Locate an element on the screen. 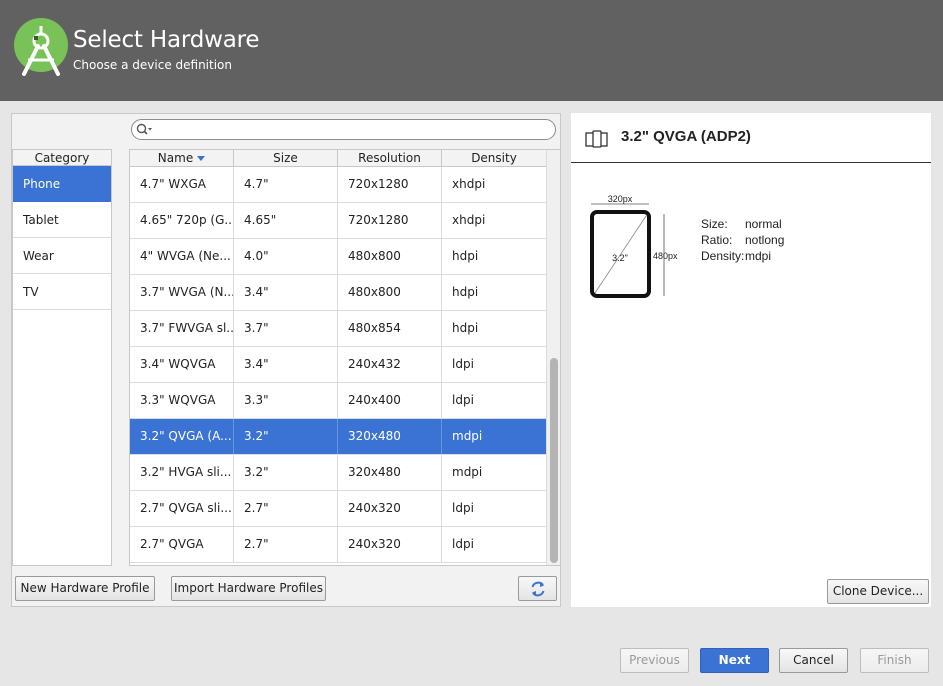  spec-density-label: Density: is located at coordinates (723, 256).